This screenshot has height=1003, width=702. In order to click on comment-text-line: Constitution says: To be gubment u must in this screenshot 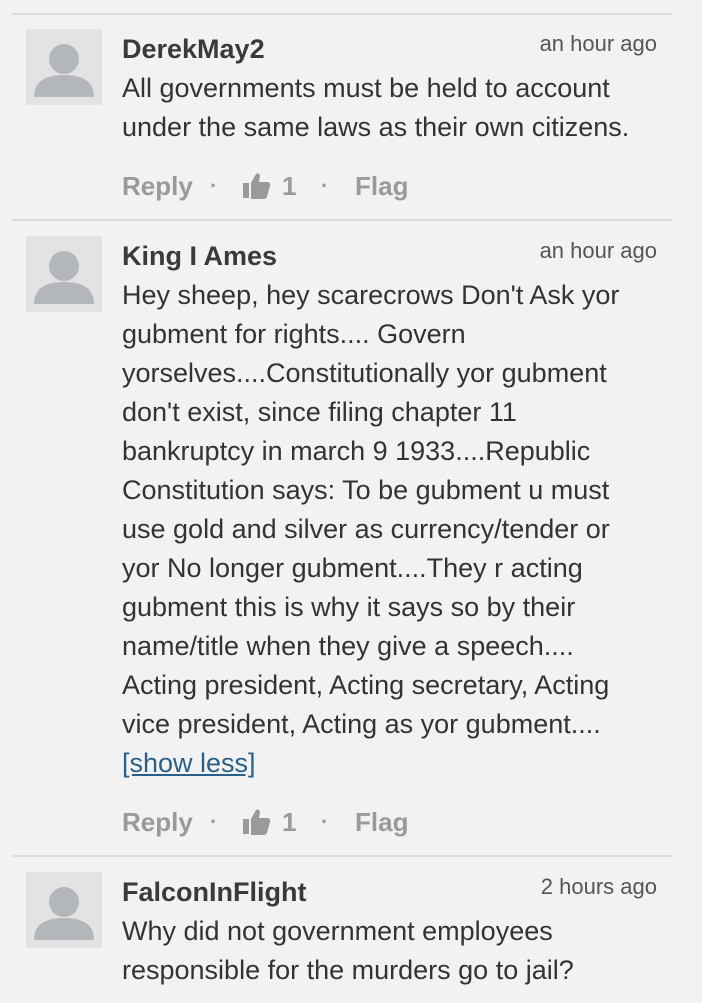, I will do `click(366, 490)`.